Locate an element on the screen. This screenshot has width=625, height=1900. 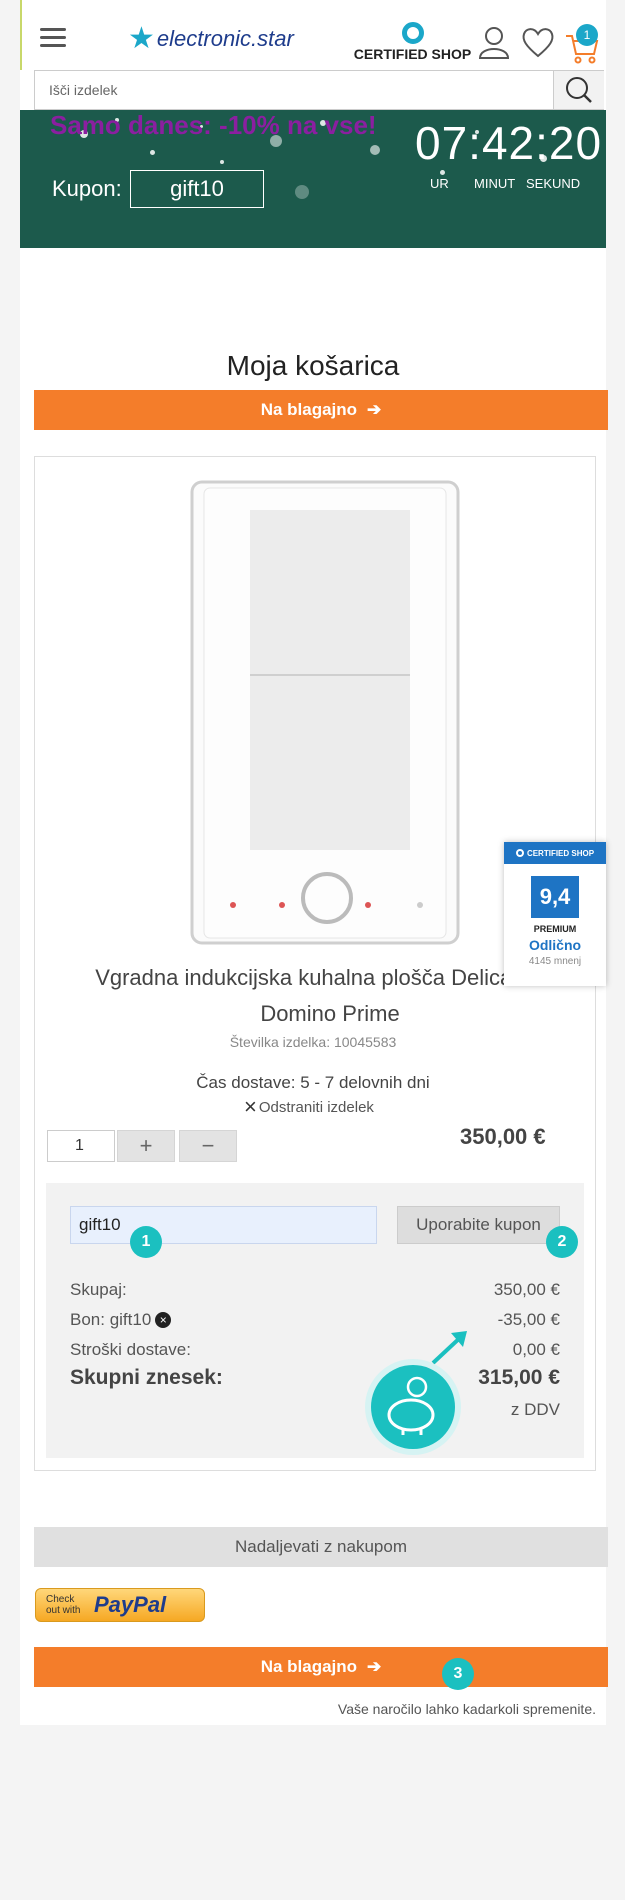
rating-count: 4145 mnenj is located at coordinates (555, 961).